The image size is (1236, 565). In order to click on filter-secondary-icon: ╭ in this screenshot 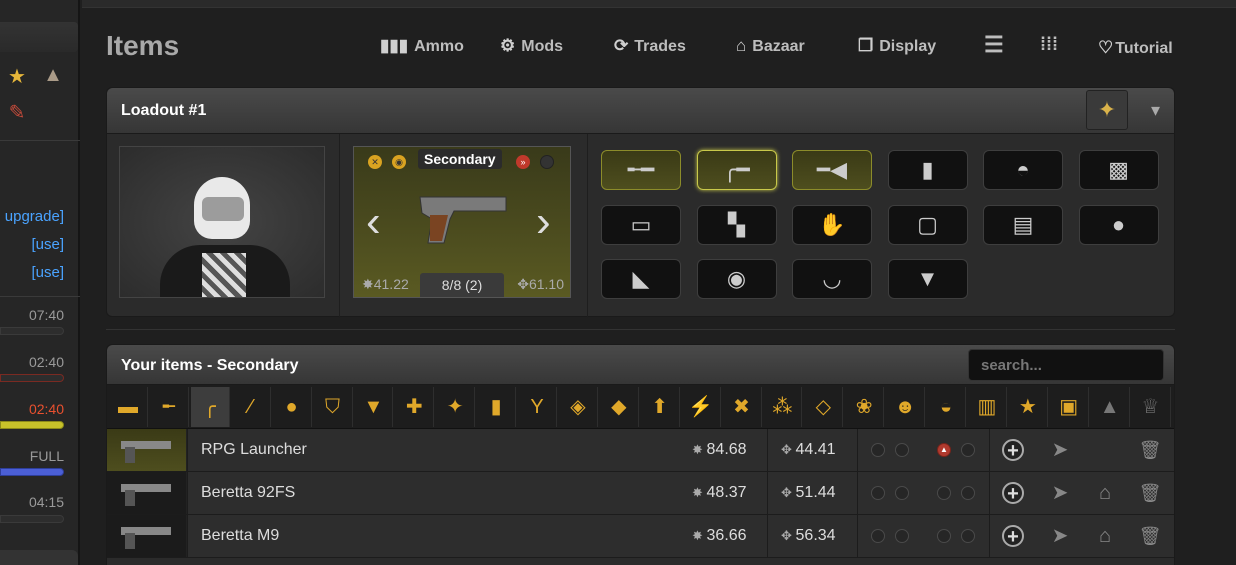, I will do `click(210, 407)`.